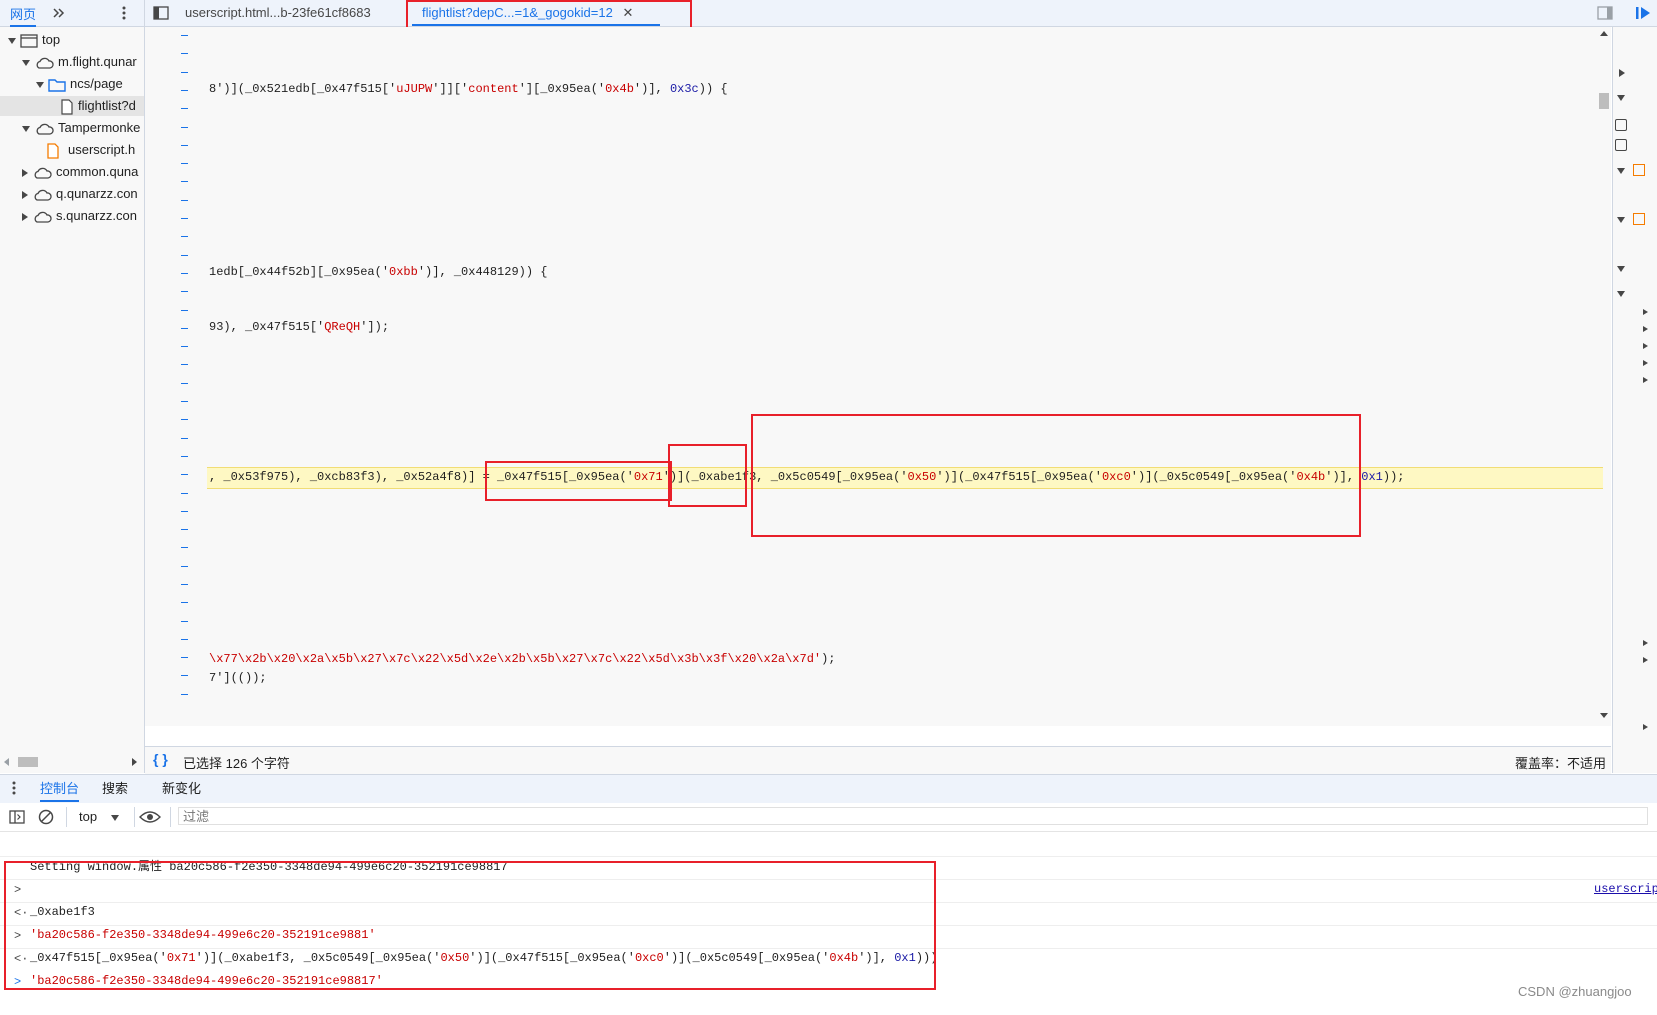  Describe the element at coordinates (14, 789) in the screenshot. I see `drawer-menu-icon` at that location.